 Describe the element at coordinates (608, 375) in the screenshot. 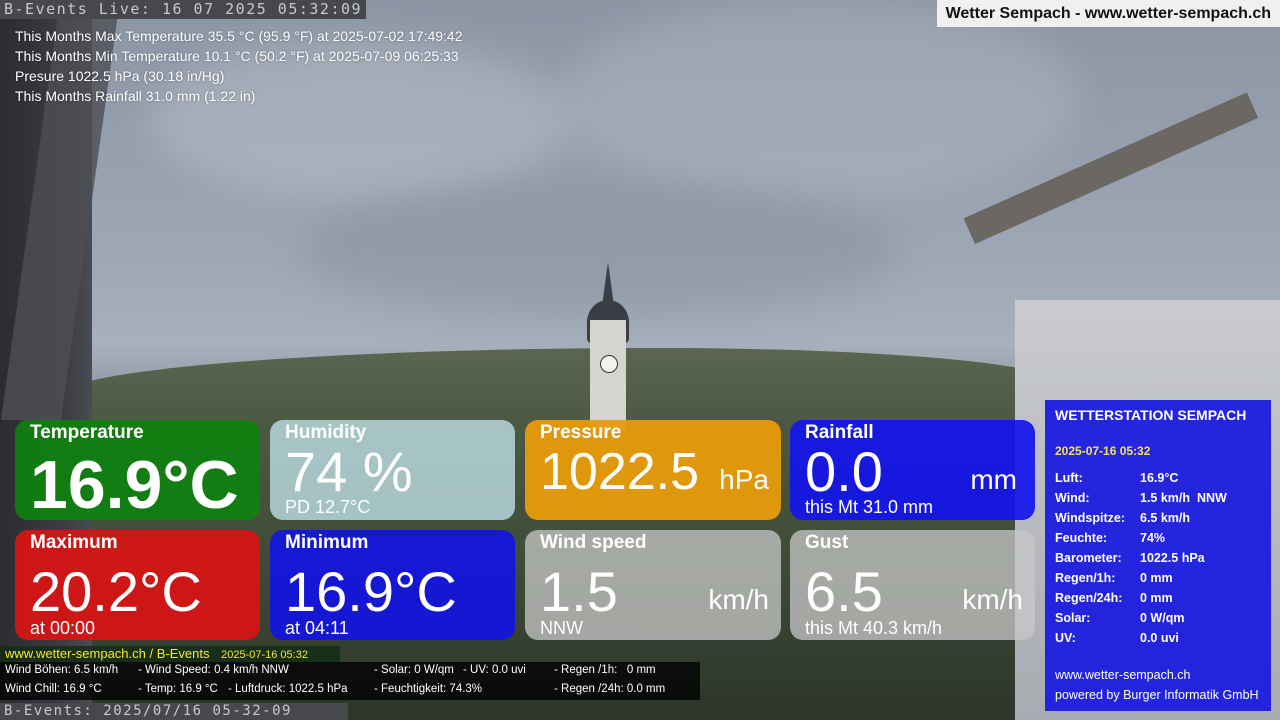

I see `church-tower` at that location.